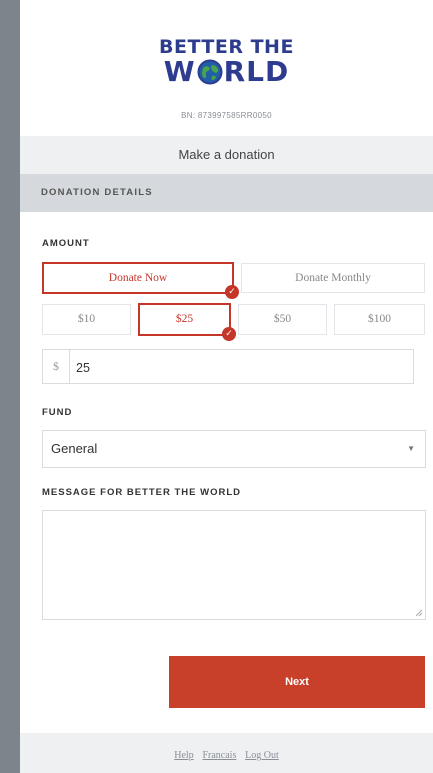  I want to click on message-textarea, so click(234, 565).